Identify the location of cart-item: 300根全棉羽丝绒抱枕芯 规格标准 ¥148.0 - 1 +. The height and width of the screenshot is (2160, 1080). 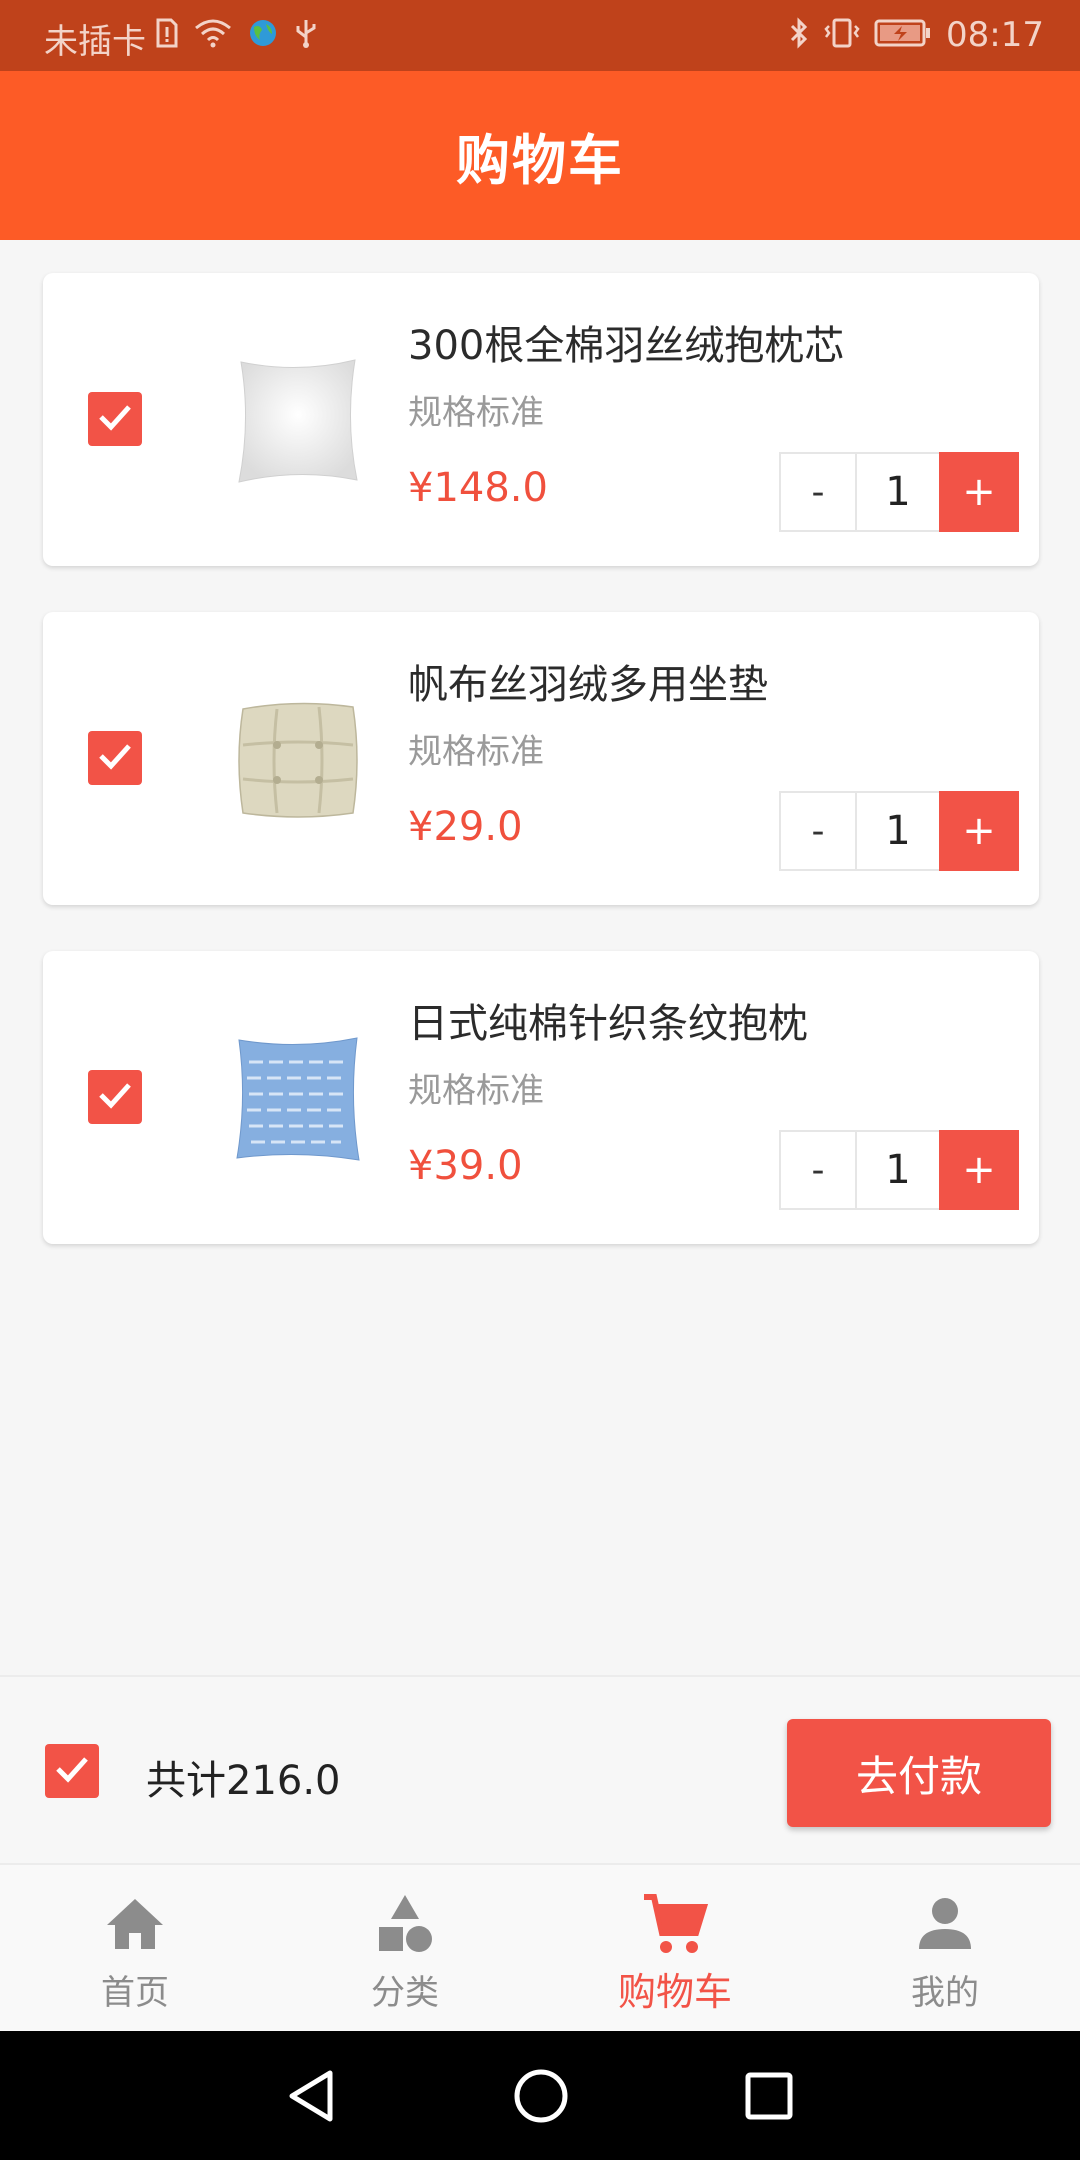
(541, 419).